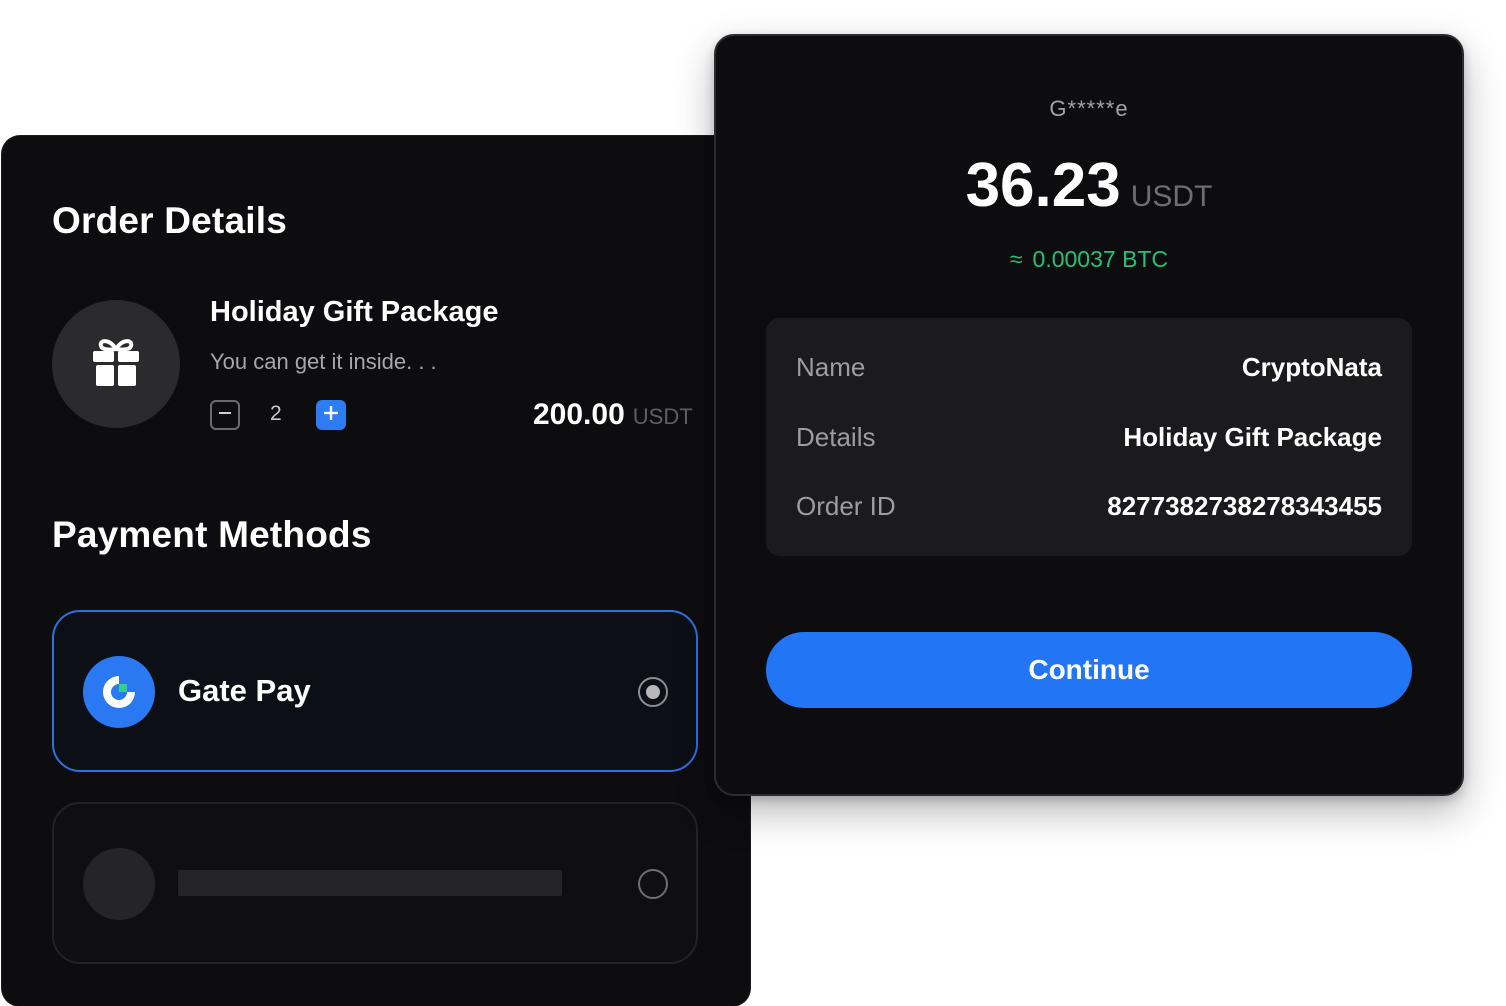  Describe the element at coordinates (276, 413) in the screenshot. I see `quantity-value: 2` at that location.